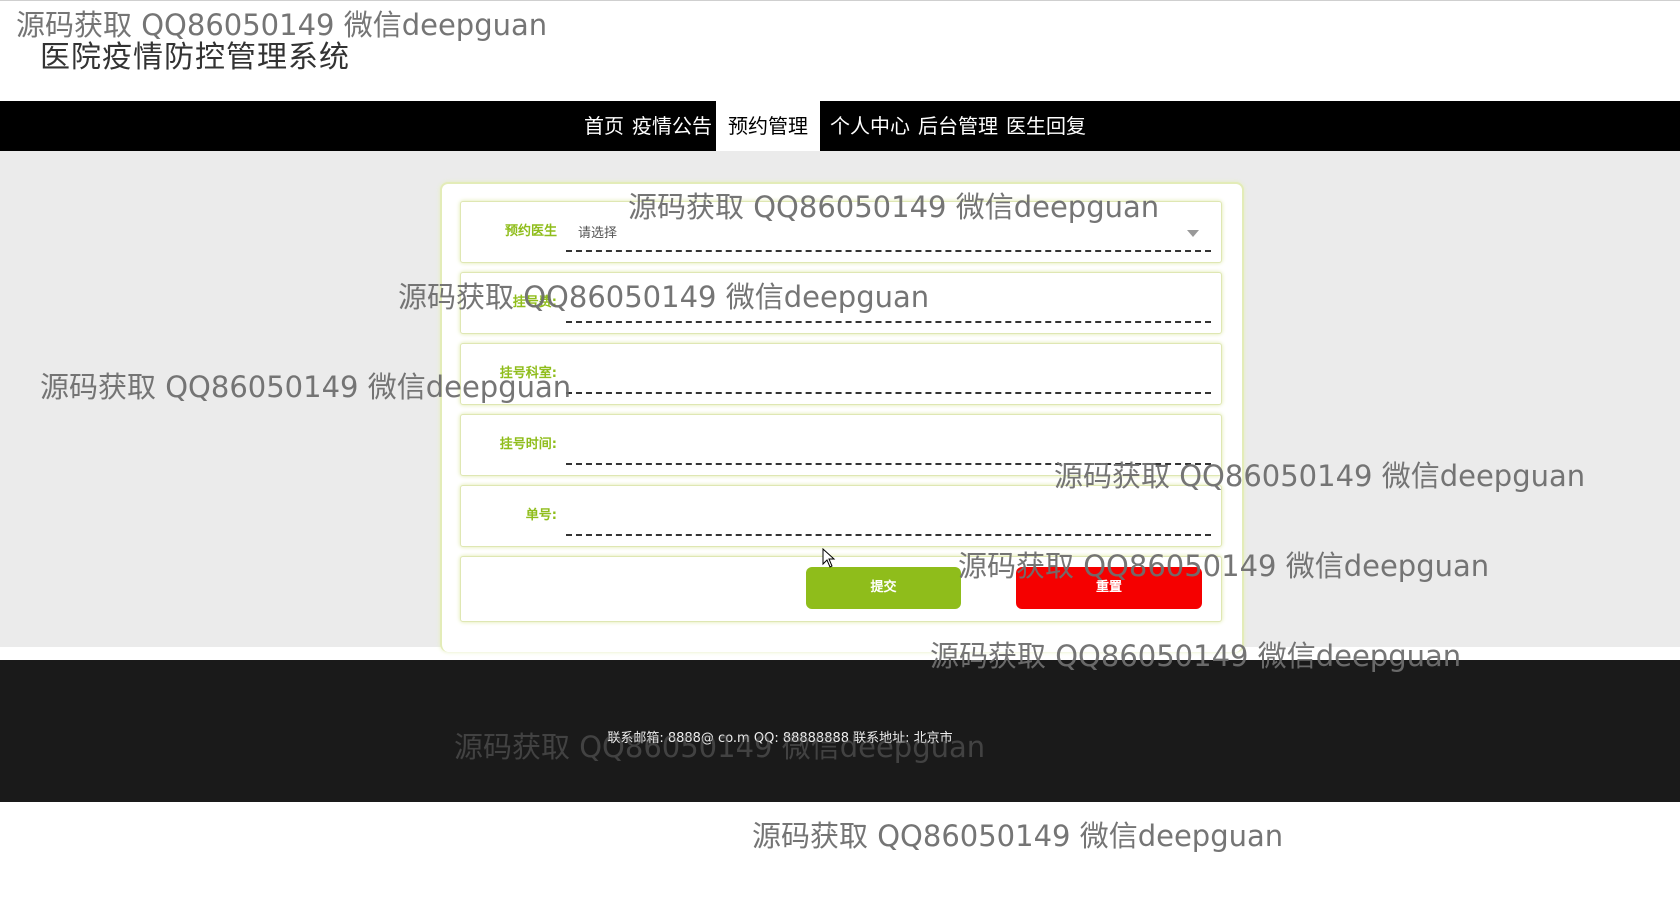 This screenshot has height=904, width=1680. I want to click on order-input, so click(888, 517).